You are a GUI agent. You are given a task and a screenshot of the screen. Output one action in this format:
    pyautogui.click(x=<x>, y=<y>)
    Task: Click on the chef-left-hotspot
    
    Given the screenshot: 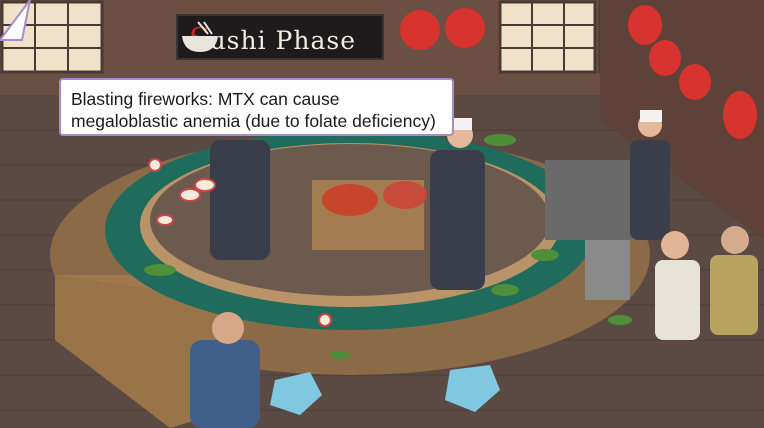 What is the action you would take?
    pyautogui.click(x=242, y=200)
    